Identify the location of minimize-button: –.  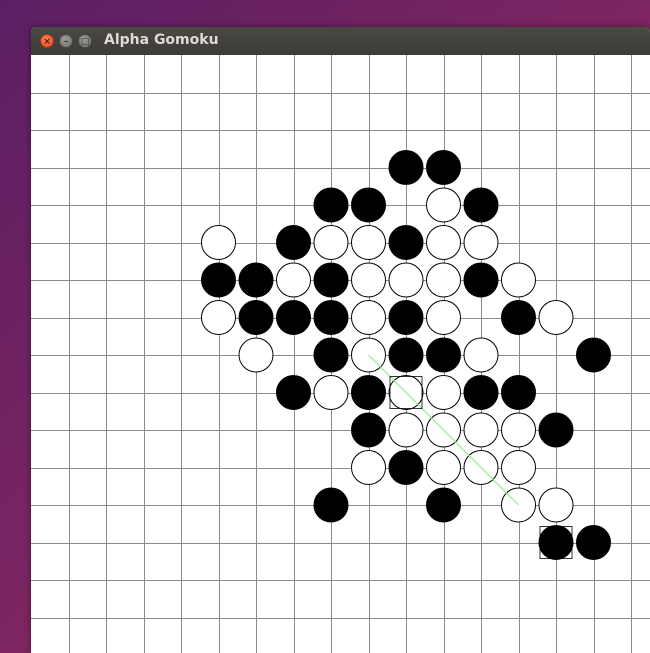
(66, 41).